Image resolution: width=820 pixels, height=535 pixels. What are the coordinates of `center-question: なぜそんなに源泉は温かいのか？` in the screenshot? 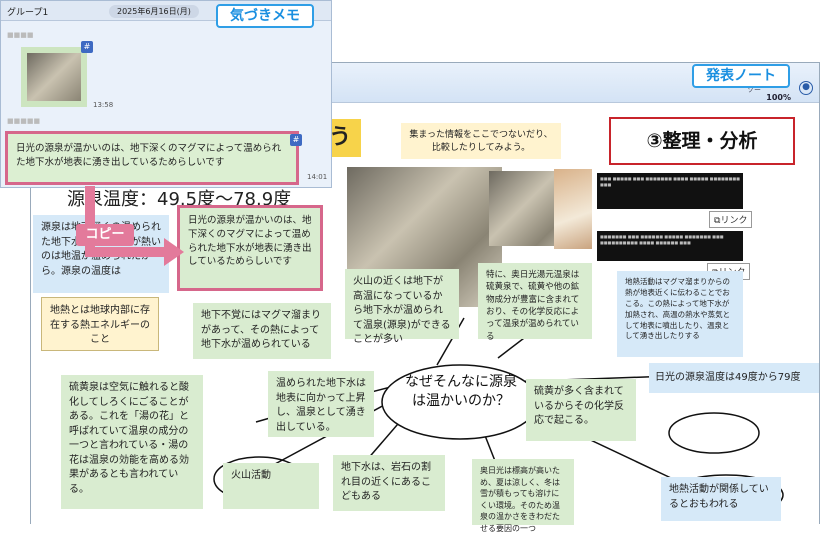 It's located at (461, 392).